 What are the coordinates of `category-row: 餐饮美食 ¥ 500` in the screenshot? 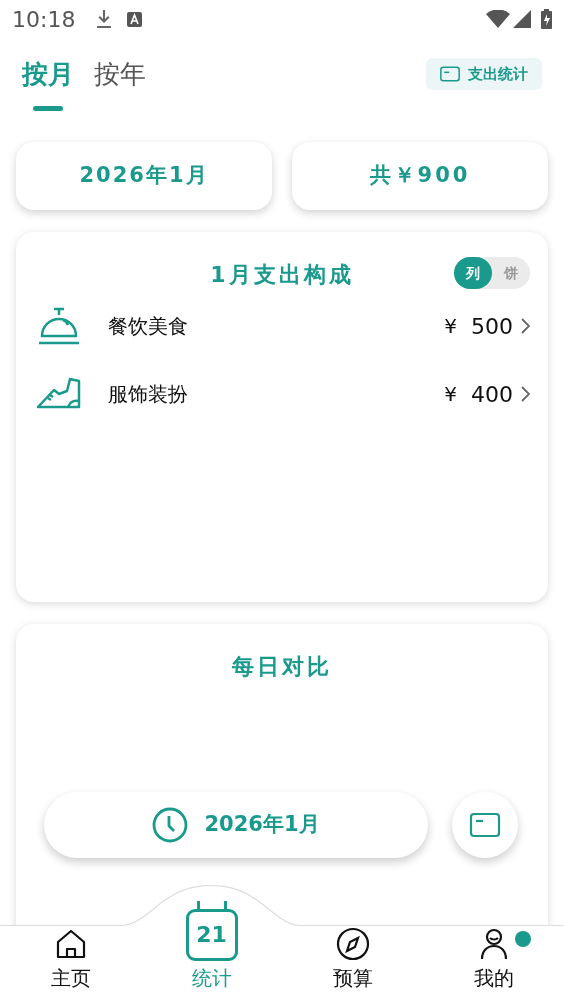 It's located at (282, 326).